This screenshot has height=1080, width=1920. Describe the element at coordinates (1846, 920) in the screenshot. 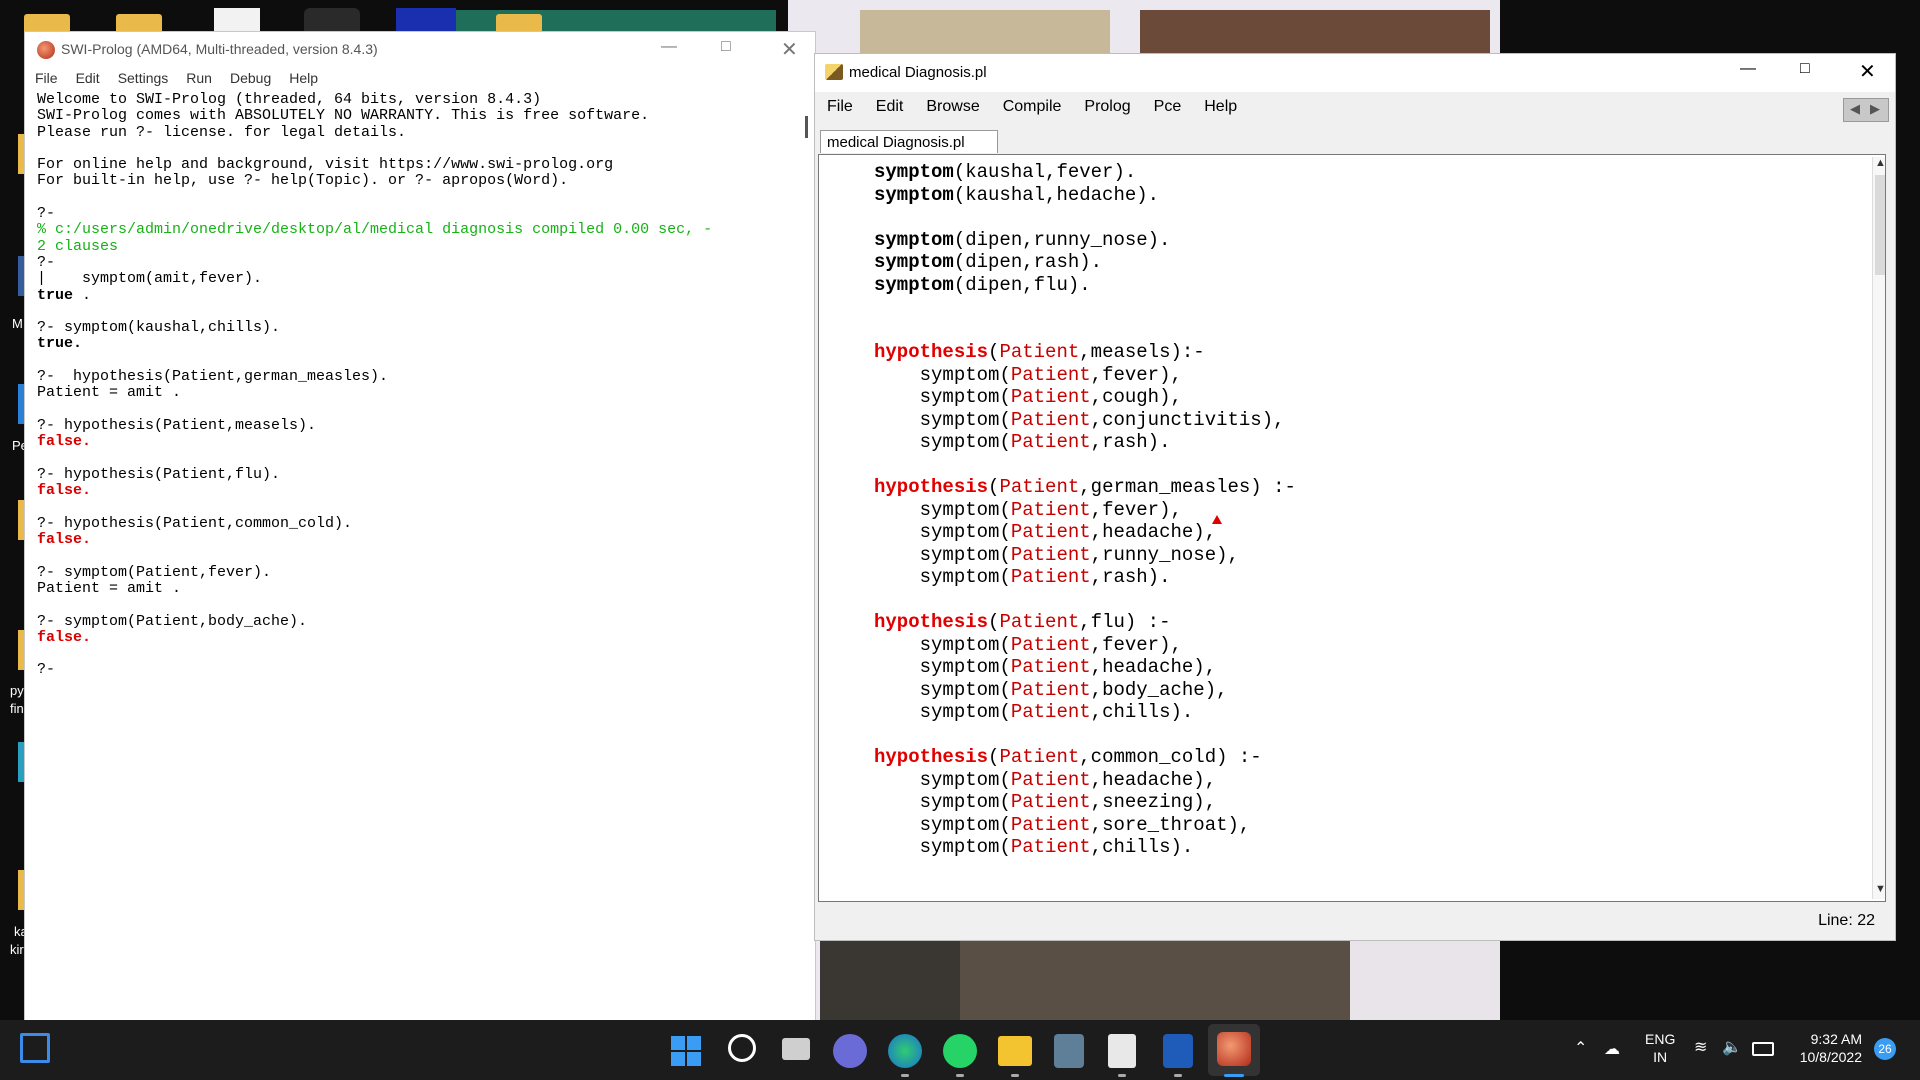

I see `line-indicator: Line: 22` at that location.